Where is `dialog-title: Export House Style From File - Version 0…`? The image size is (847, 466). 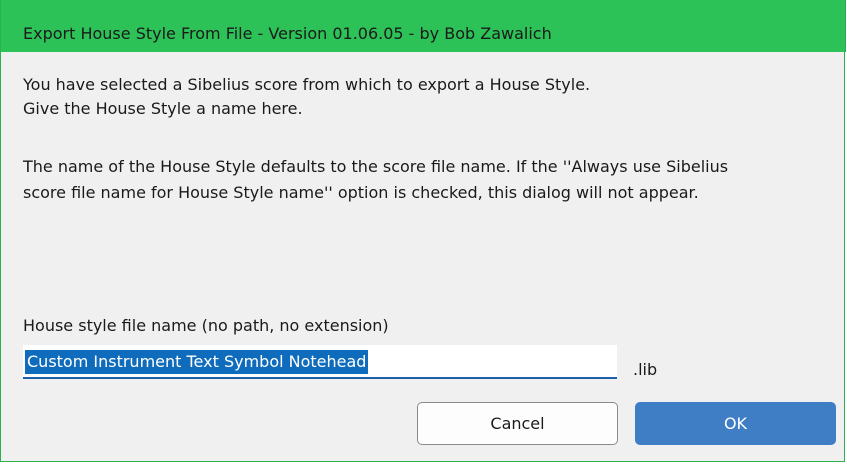 dialog-title: Export House Style From File - Version 0… is located at coordinates (287, 33).